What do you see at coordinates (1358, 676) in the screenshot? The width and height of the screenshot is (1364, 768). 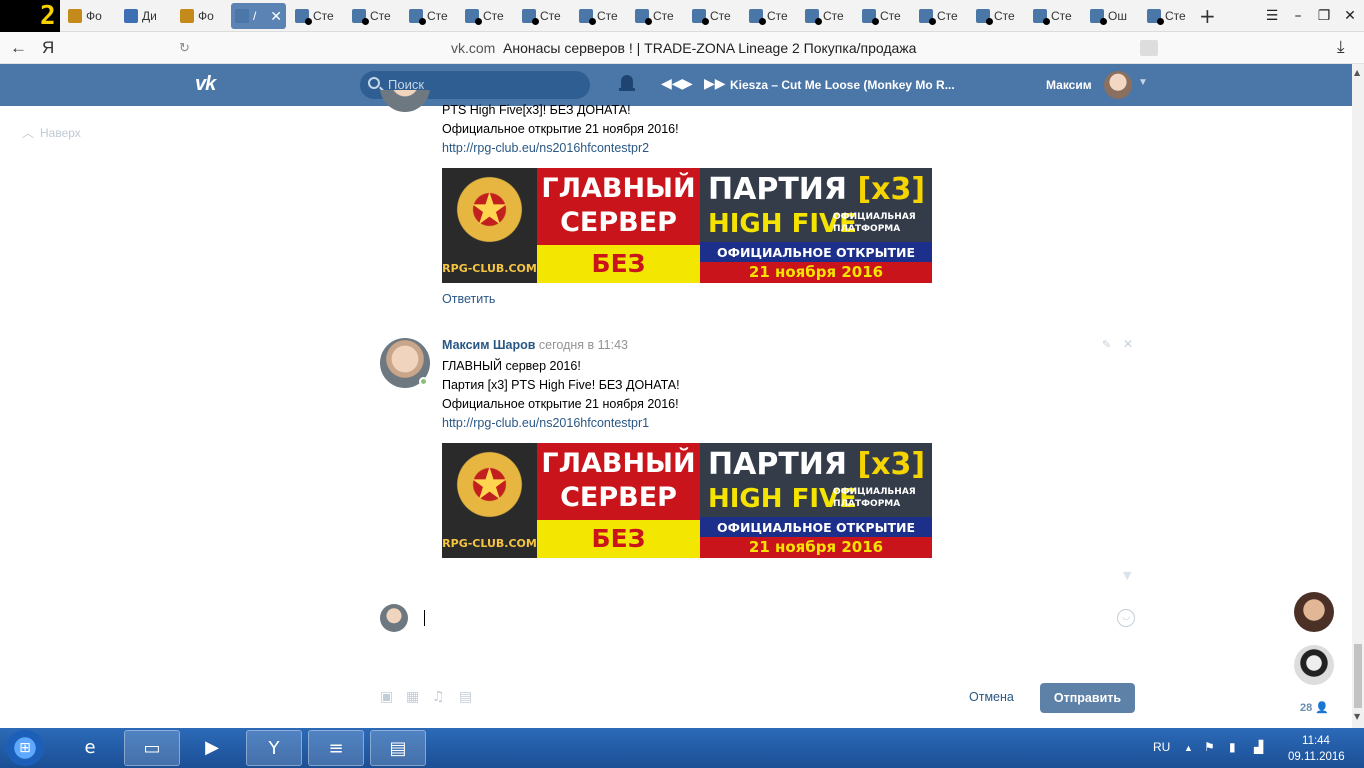 I see `scrollbar-thumb` at bounding box center [1358, 676].